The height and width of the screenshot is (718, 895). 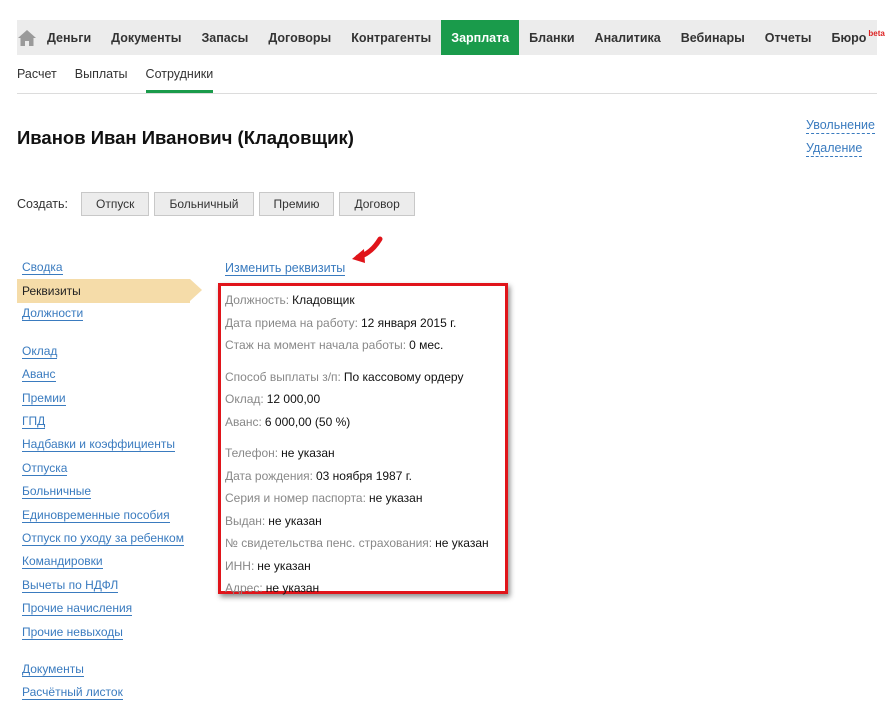 What do you see at coordinates (109, 291) in the screenshot?
I see `menu-item-реквизиты: Реквизиты` at bounding box center [109, 291].